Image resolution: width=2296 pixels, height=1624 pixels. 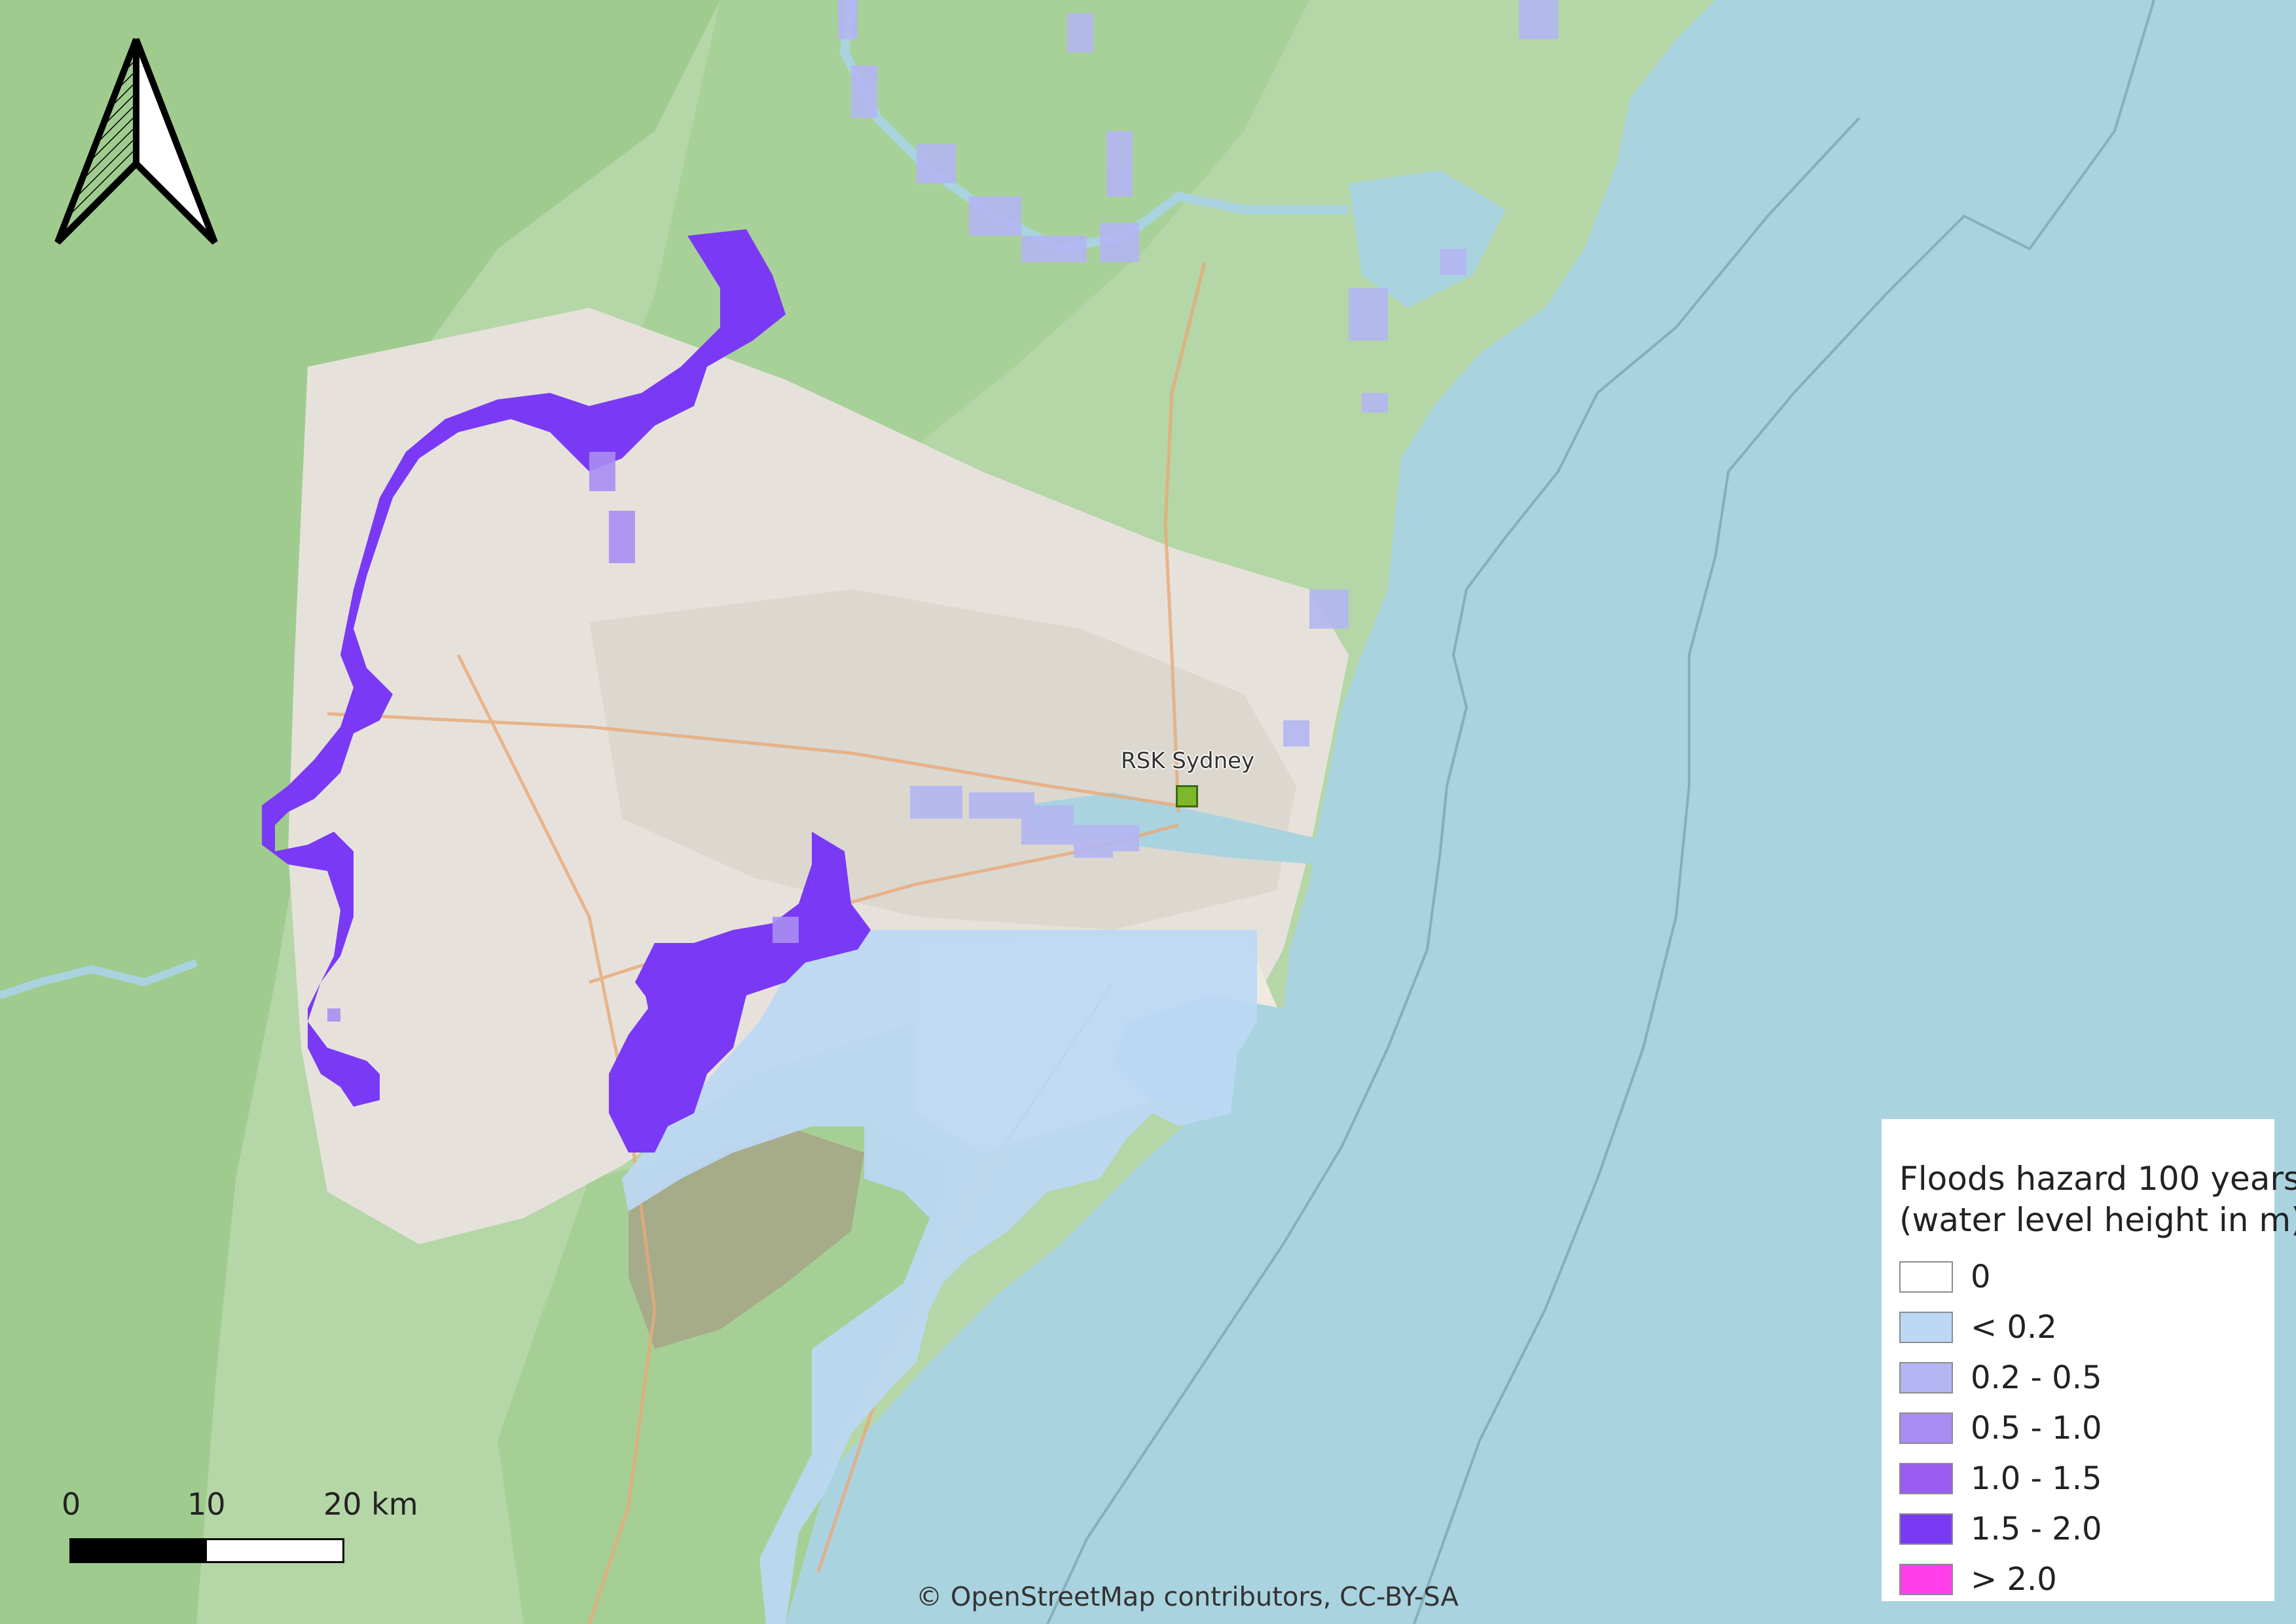 What do you see at coordinates (2036, 1428) in the screenshot?
I see `legend-label: 0.5 - 1.0` at bounding box center [2036, 1428].